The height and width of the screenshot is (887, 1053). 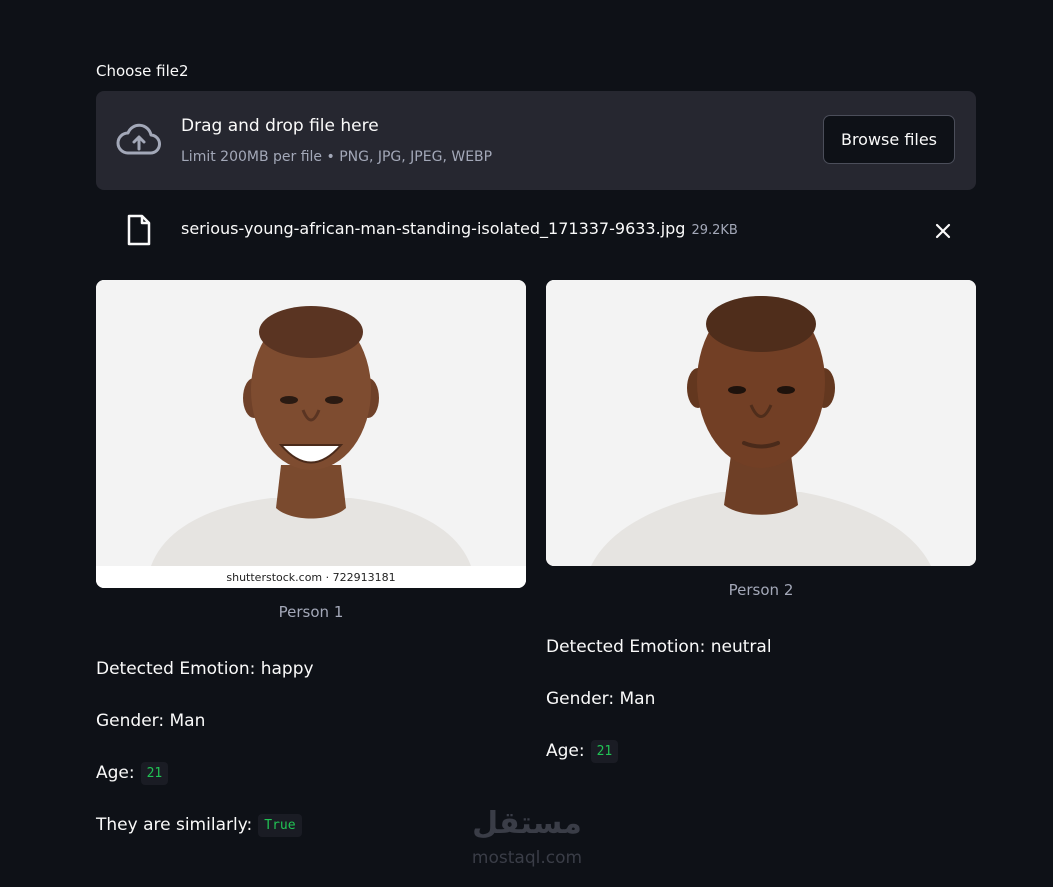 I want to click on file-size: 29.2KB, so click(x=714, y=230).